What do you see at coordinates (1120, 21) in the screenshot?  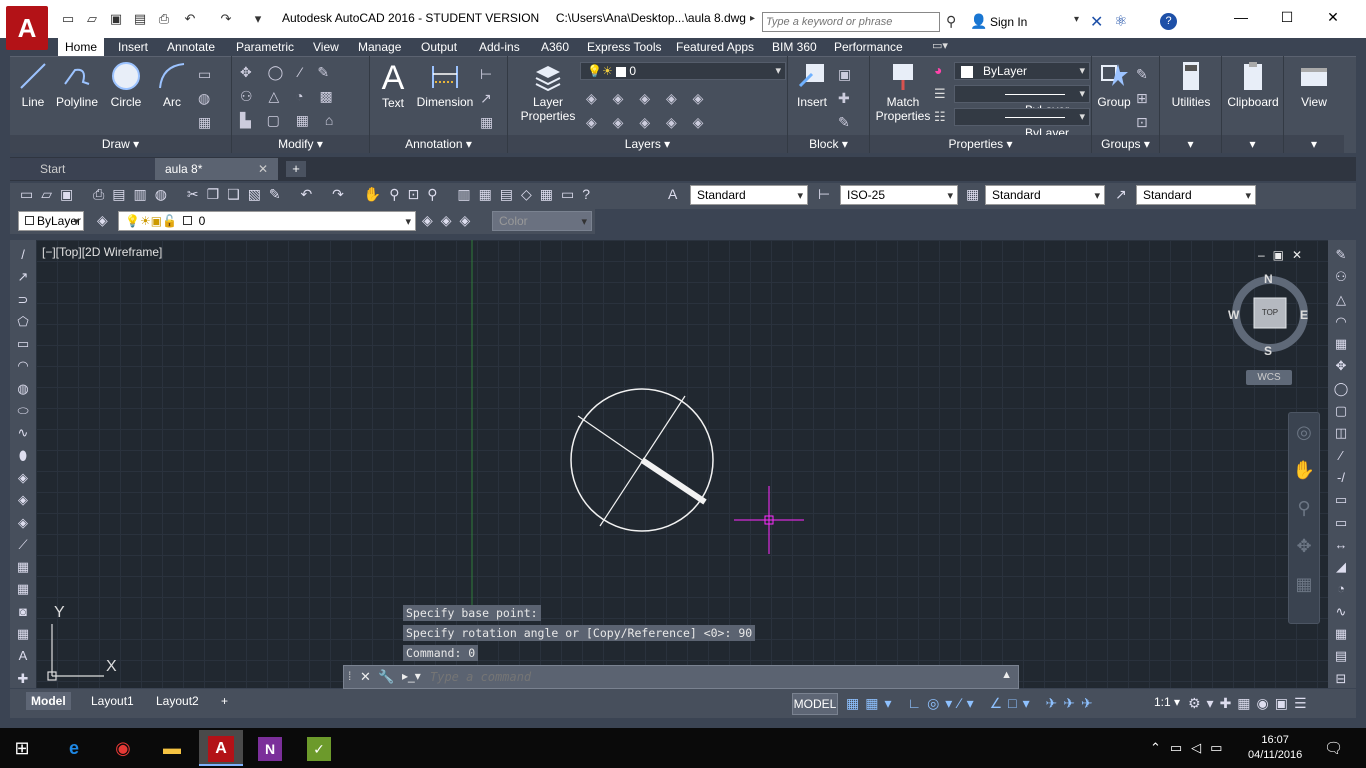 I see `a360-icon: ⚛` at bounding box center [1120, 21].